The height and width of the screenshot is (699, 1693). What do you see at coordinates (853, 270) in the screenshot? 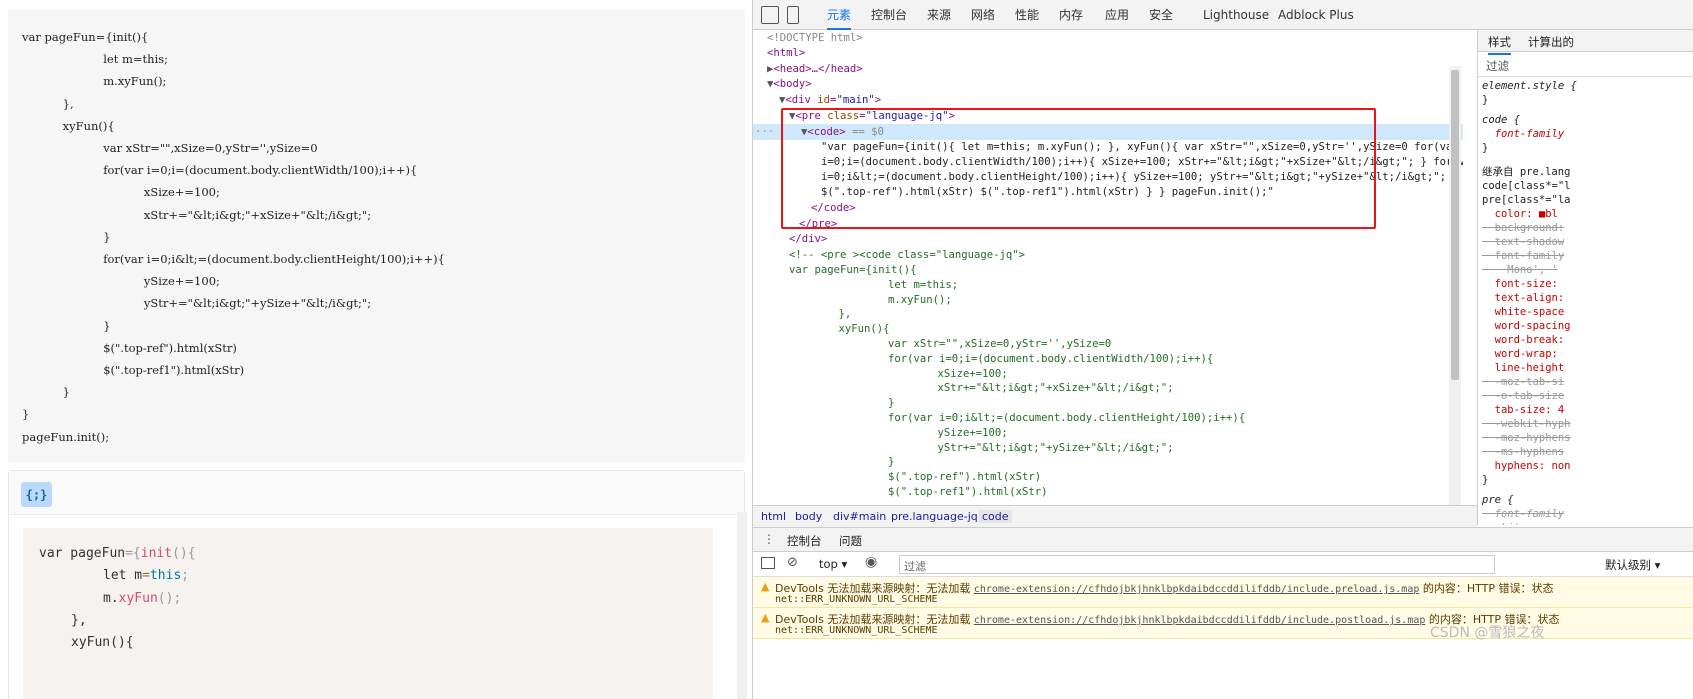
I see `comment-line: var pageFun={init(){` at bounding box center [853, 270].